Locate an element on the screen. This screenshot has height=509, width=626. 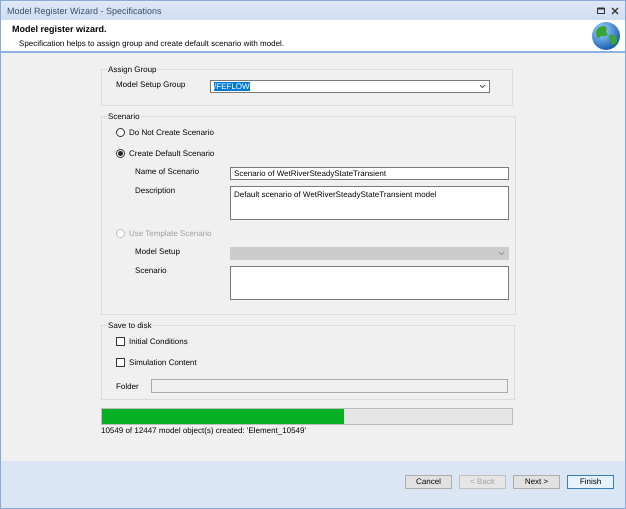
dropdown: /FEFLOW is located at coordinates (350, 86).